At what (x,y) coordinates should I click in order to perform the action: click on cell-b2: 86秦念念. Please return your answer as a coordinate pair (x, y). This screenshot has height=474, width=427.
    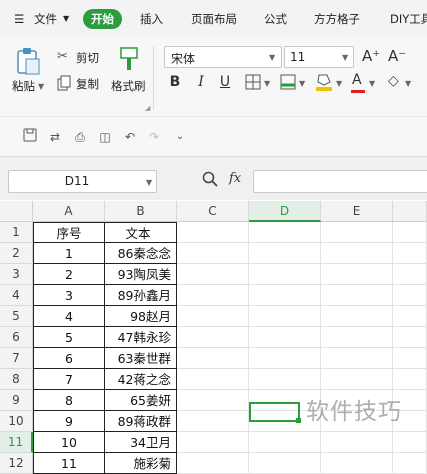
    Looking at the image, I should click on (141, 253).